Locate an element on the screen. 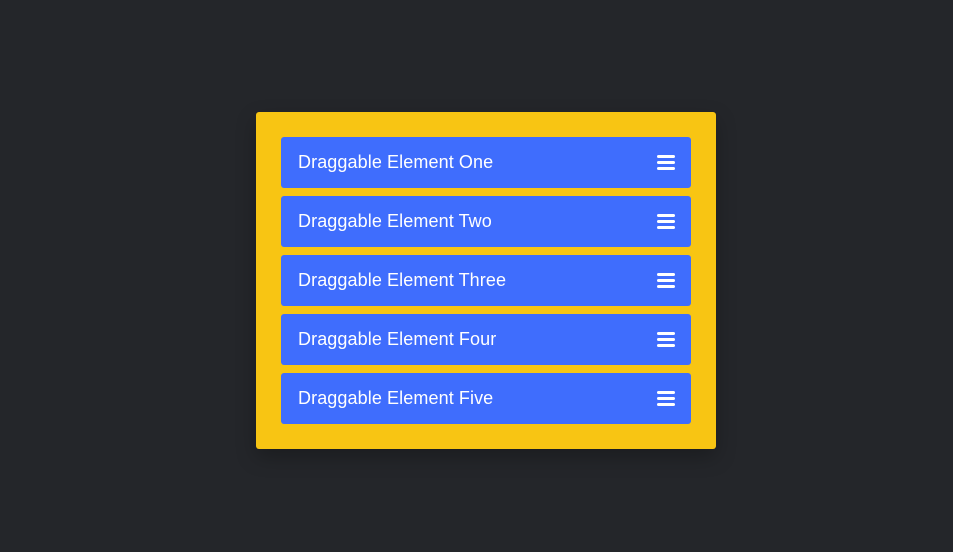 The width and height of the screenshot is (953, 552). draggable-item-label: Draggable Element Five is located at coordinates (396, 398).